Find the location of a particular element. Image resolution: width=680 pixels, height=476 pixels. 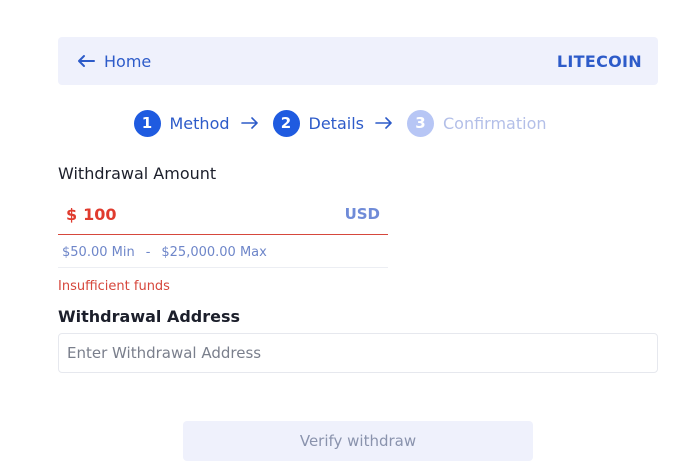

step-number: 2 is located at coordinates (286, 123).